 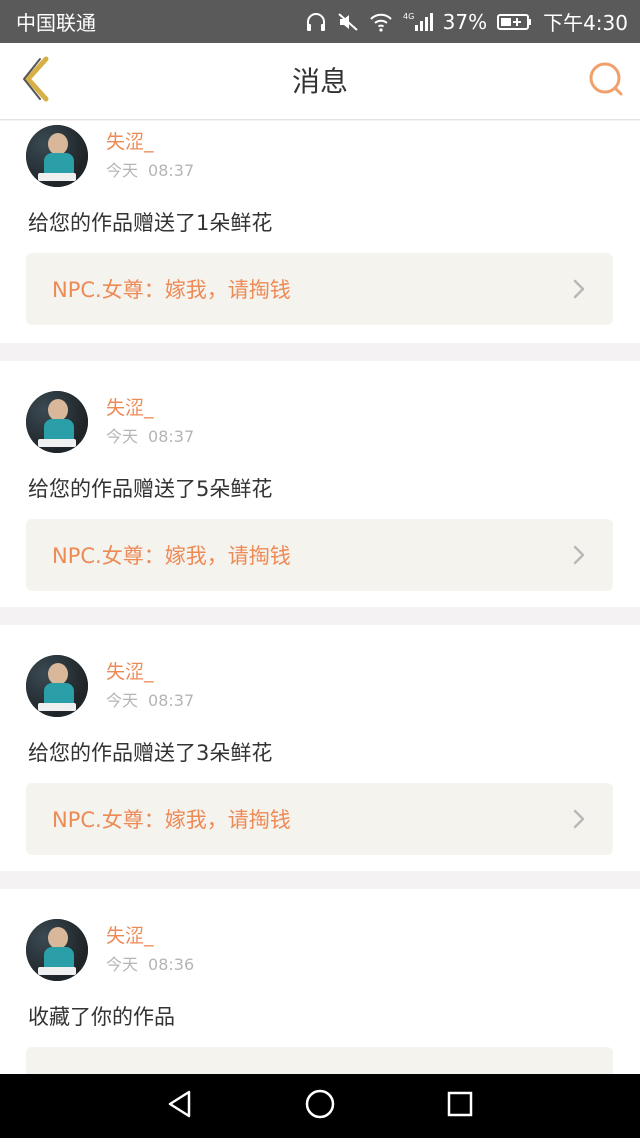 I want to click on carrier-name: 中国联通, so click(x=56, y=23).